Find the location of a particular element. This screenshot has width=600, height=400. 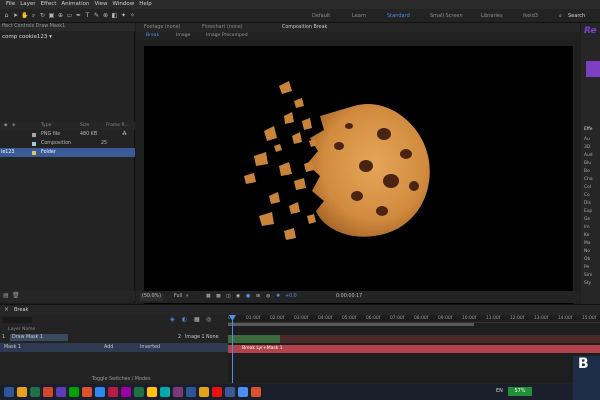

workspace-default: Default is located at coordinates (321, 16).